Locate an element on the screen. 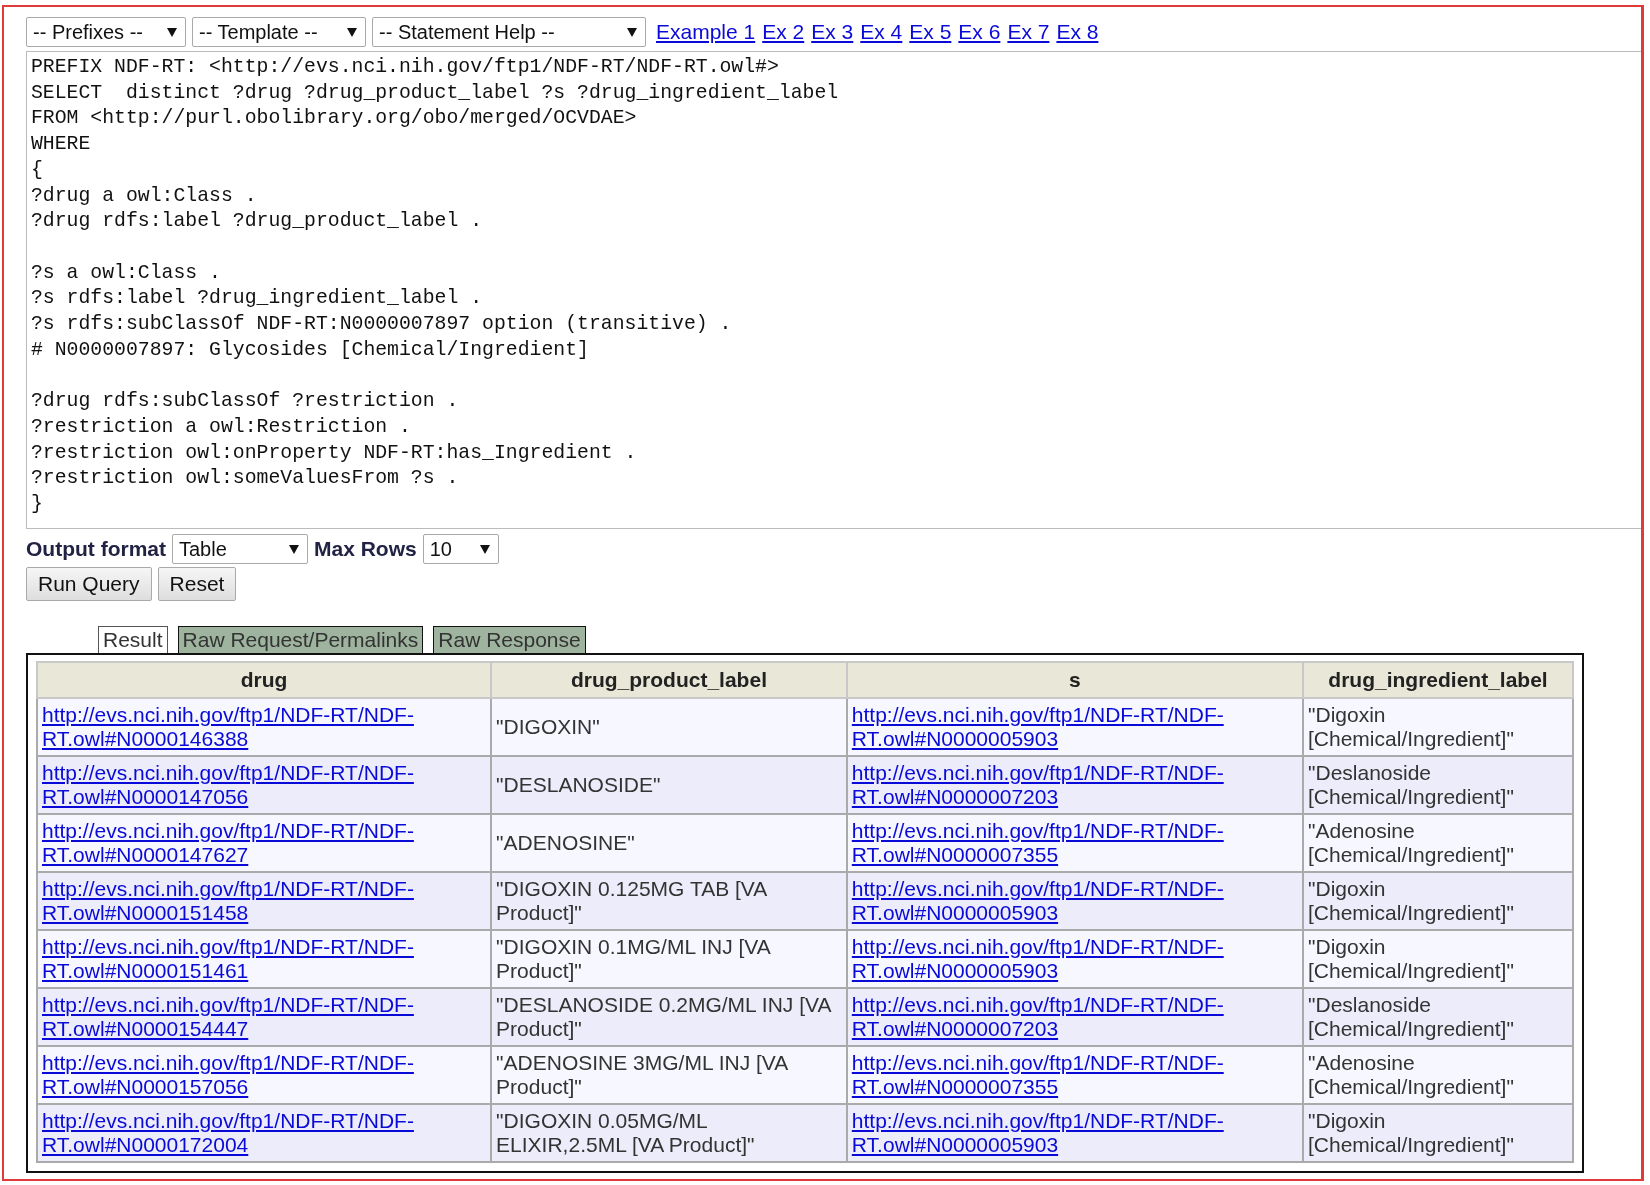 This screenshot has height=1185, width=1650. table-cell: "DIGOXIN" is located at coordinates (669, 727).